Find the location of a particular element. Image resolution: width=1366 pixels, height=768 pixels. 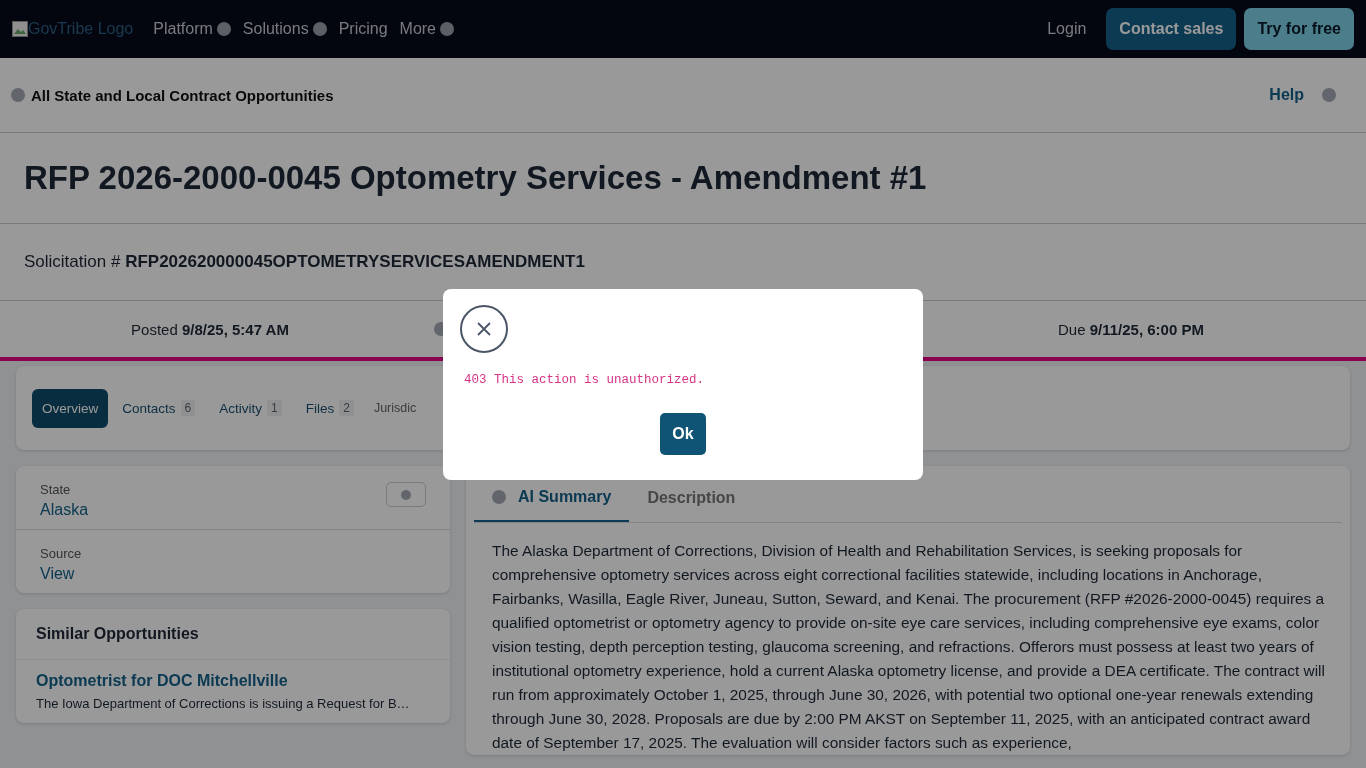

field-link: Alaska is located at coordinates (64, 509).